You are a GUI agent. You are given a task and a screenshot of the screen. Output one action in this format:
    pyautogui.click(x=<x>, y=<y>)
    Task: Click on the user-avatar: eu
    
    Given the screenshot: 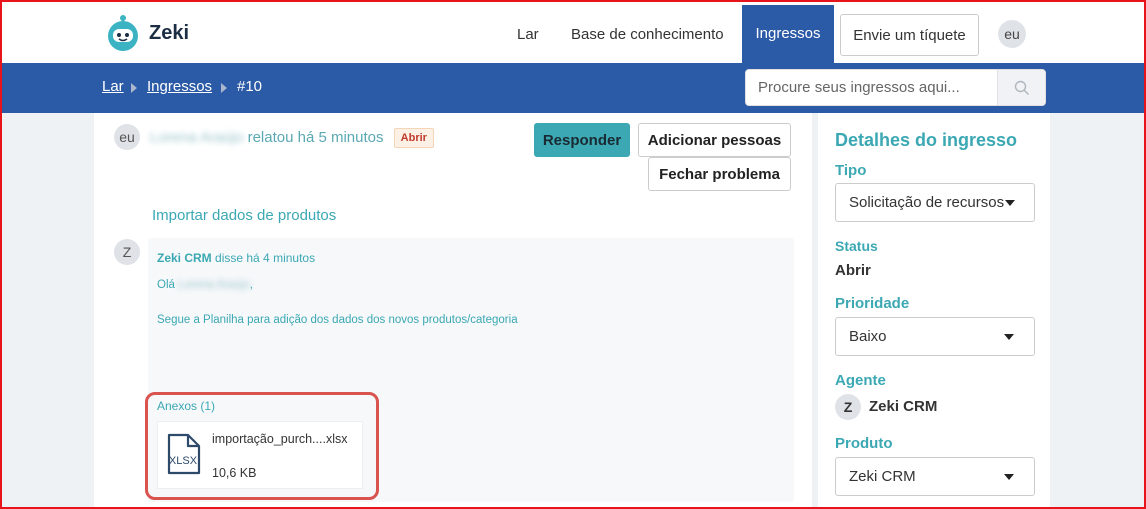 What is the action you would take?
    pyautogui.click(x=1012, y=34)
    